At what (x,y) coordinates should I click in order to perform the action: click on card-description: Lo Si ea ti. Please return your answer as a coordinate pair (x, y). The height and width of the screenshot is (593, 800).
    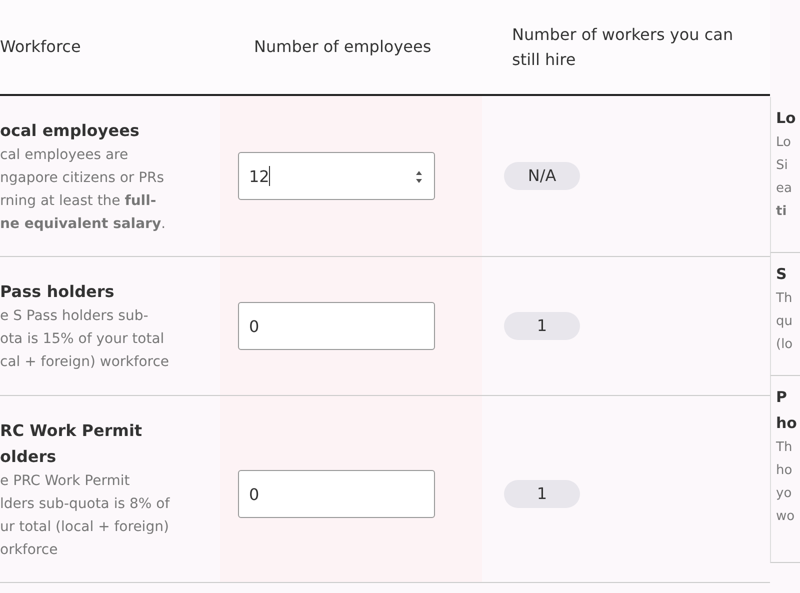
    Looking at the image, I should click on (784, 177).